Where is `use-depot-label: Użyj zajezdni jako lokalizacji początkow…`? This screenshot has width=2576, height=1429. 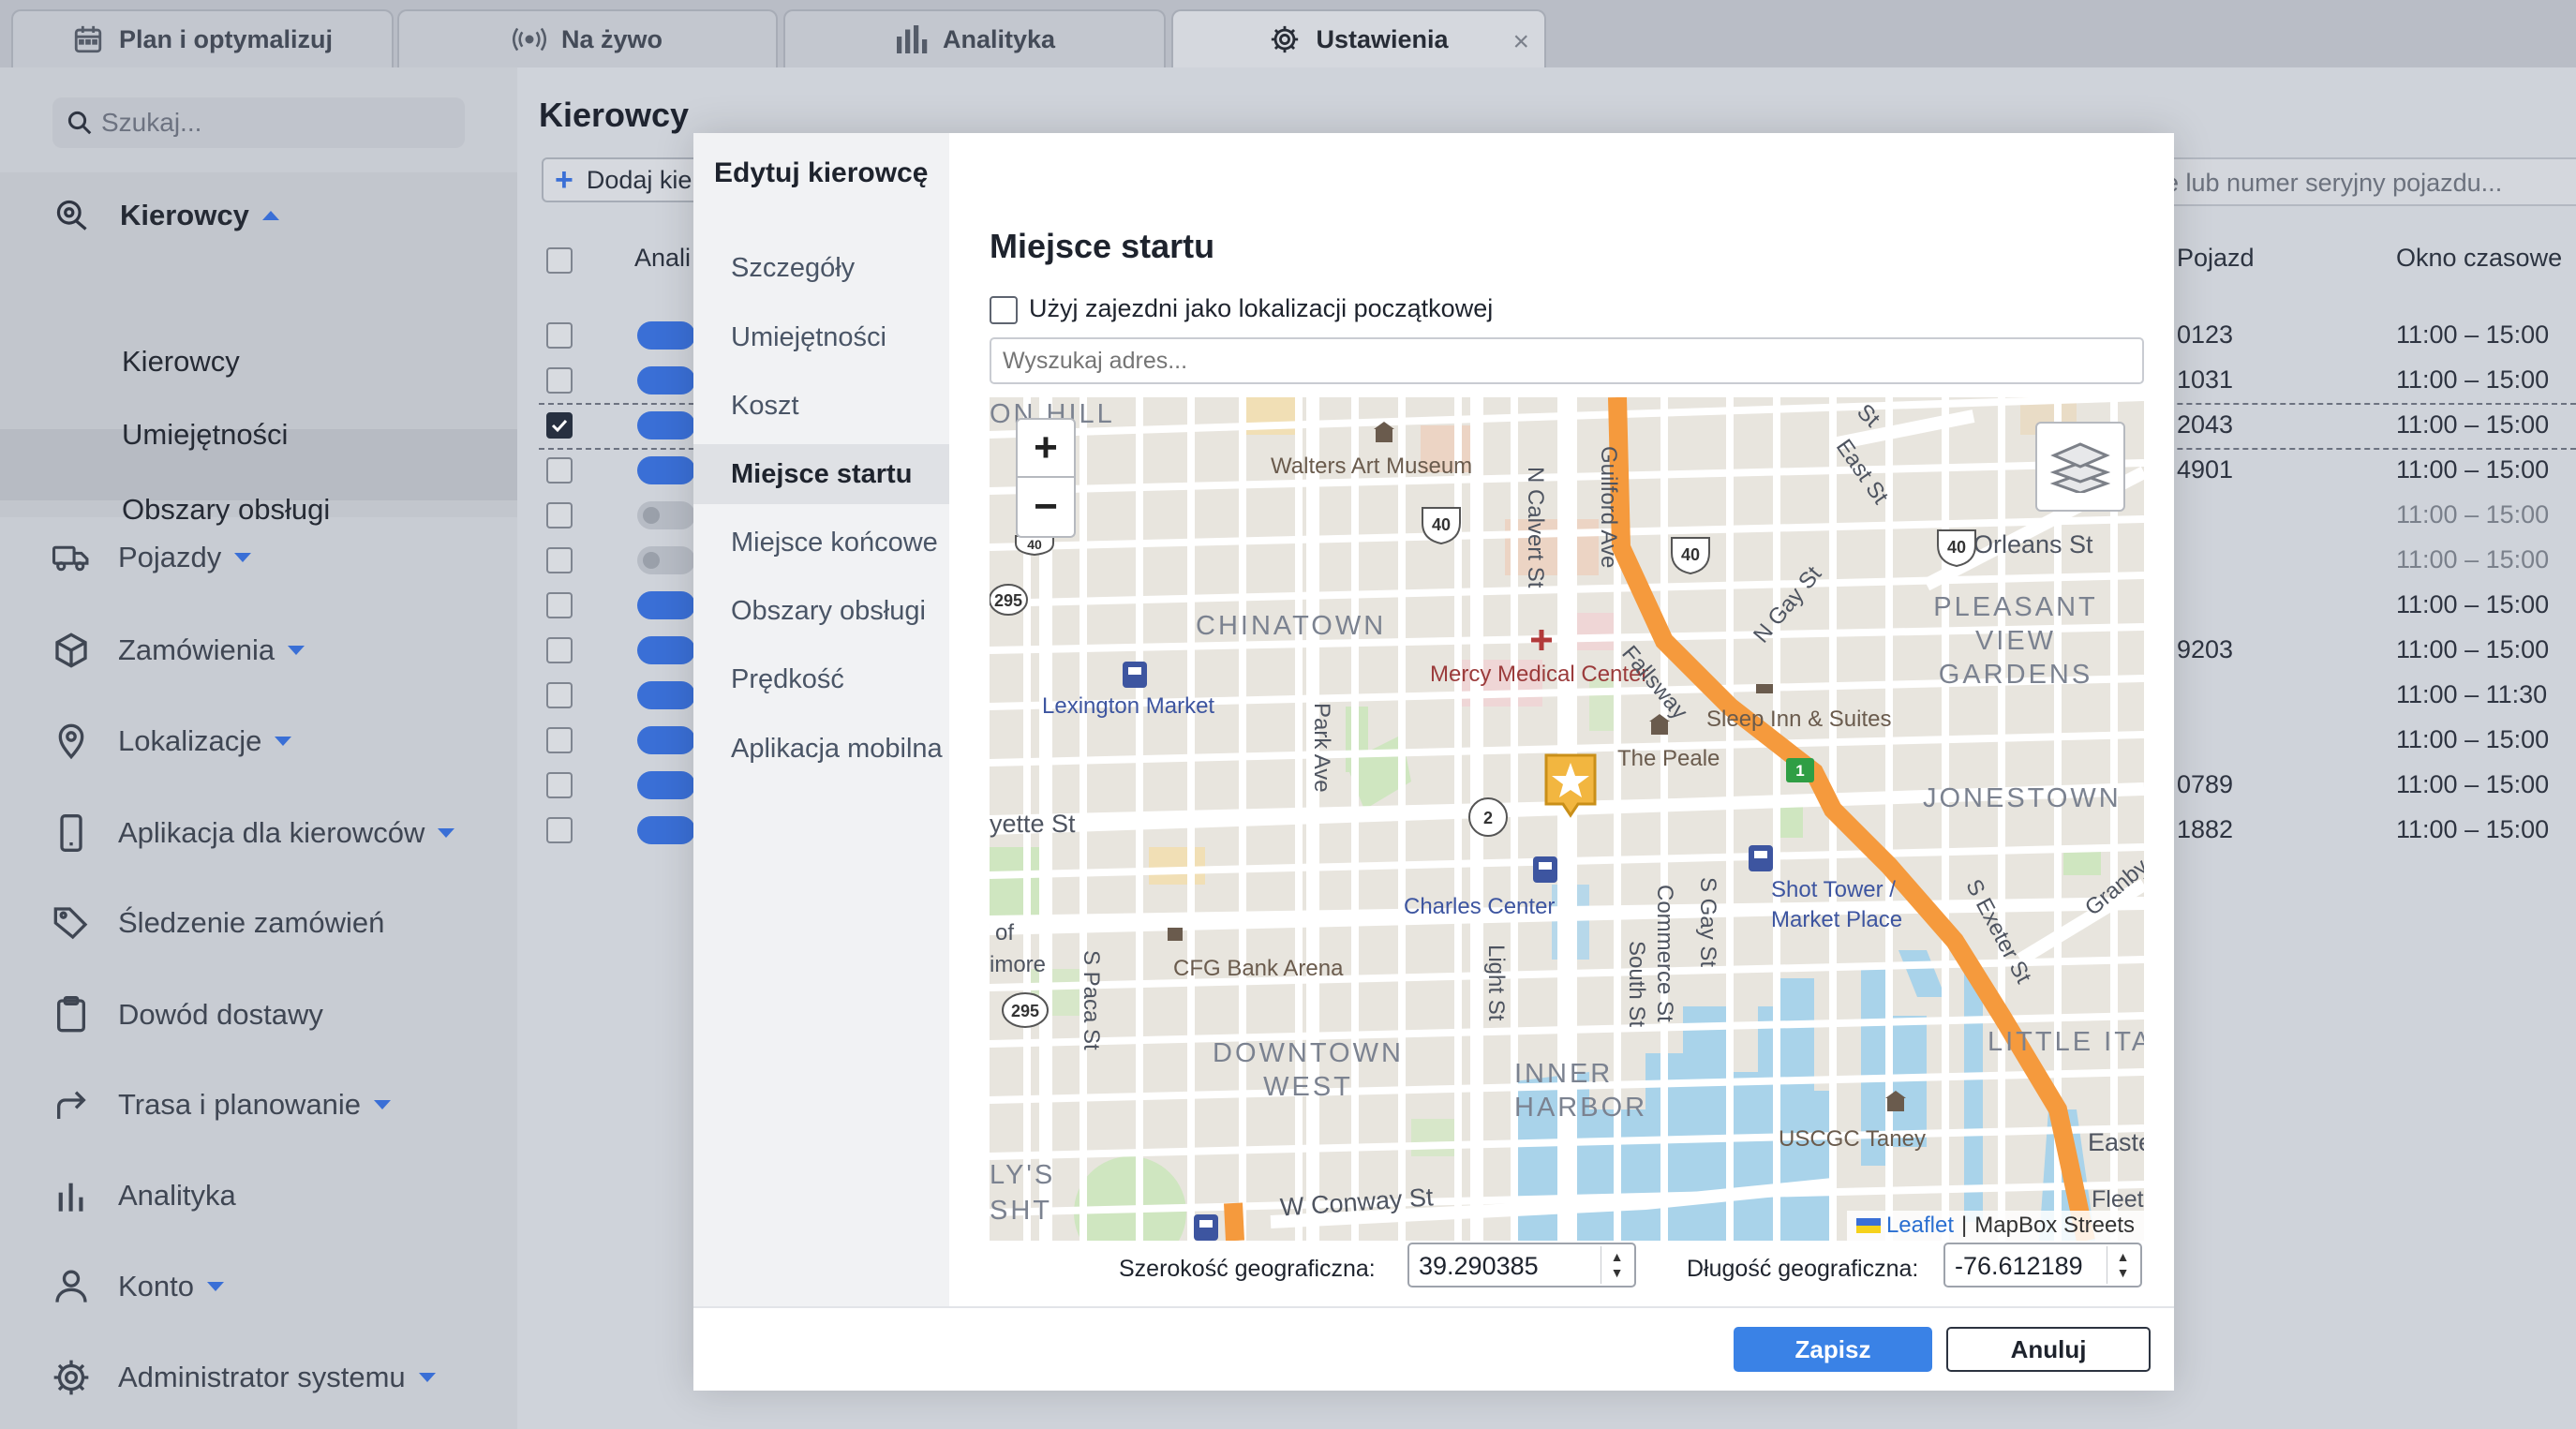
use-depot-label: Użyj zajezdni jako lokalizacji początkow… is located at coordinates (1261, 308).